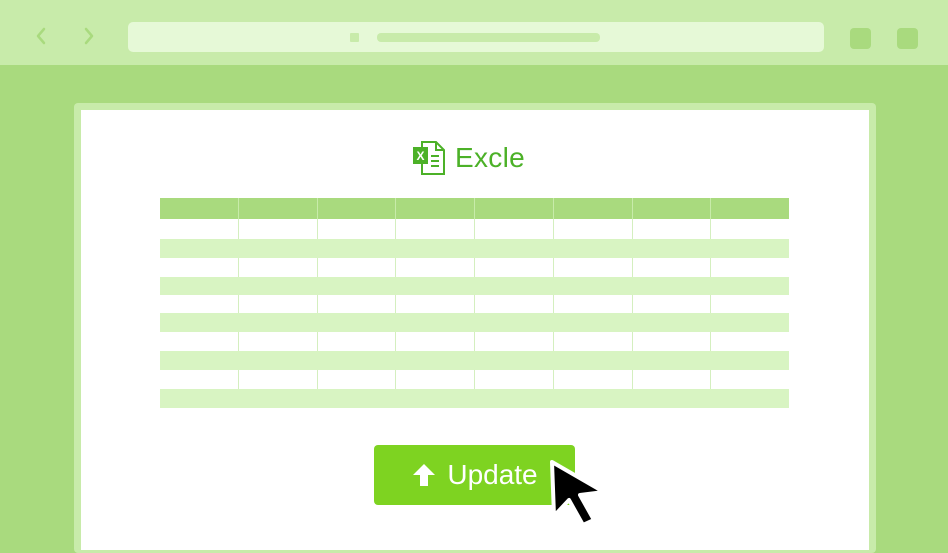 This screenshot has width=948, height=553. I want to click on lock-icon, so click(354, 37).